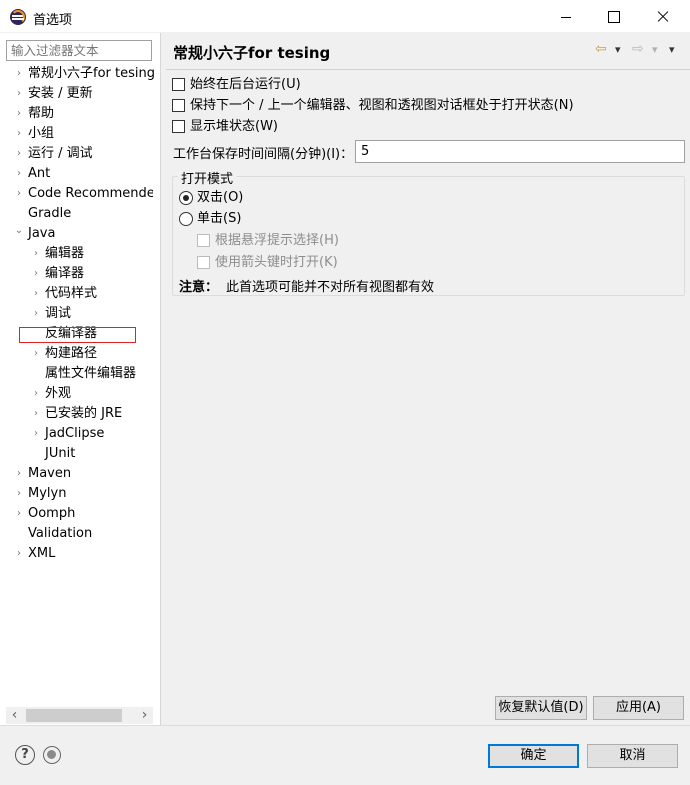 This screenshot has width=690, height=785. What do you see at coordinates (25, 755) in the screenshot?
I see `help-icon: ?` at bounding box center [25, 755].